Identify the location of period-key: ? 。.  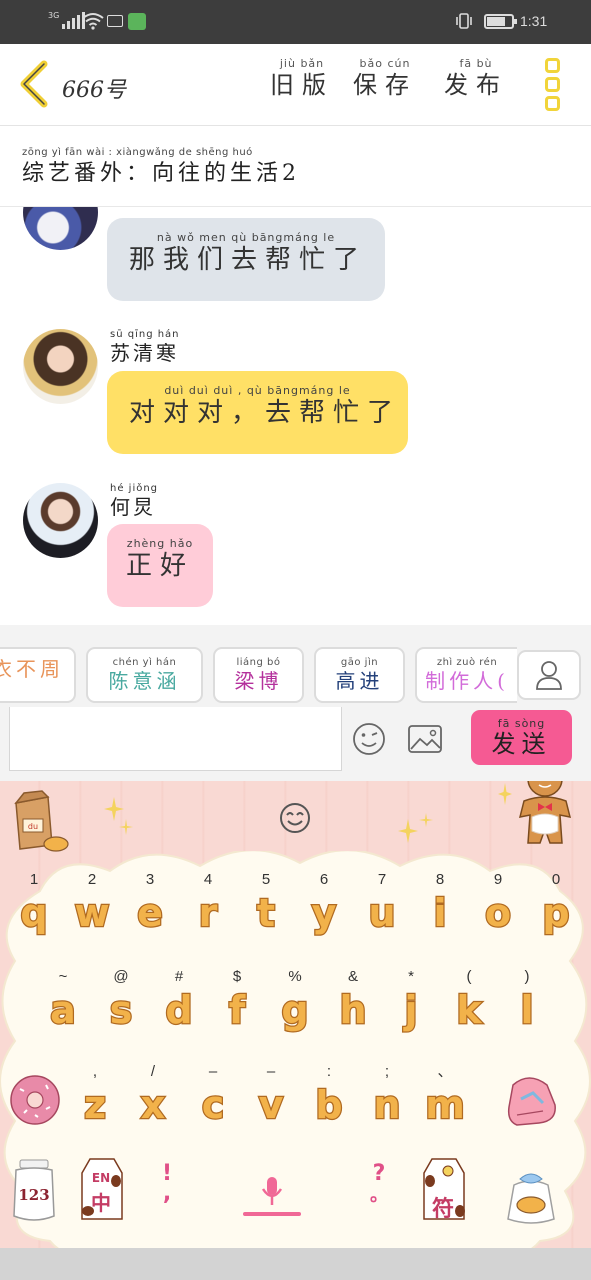
(379, 1191).